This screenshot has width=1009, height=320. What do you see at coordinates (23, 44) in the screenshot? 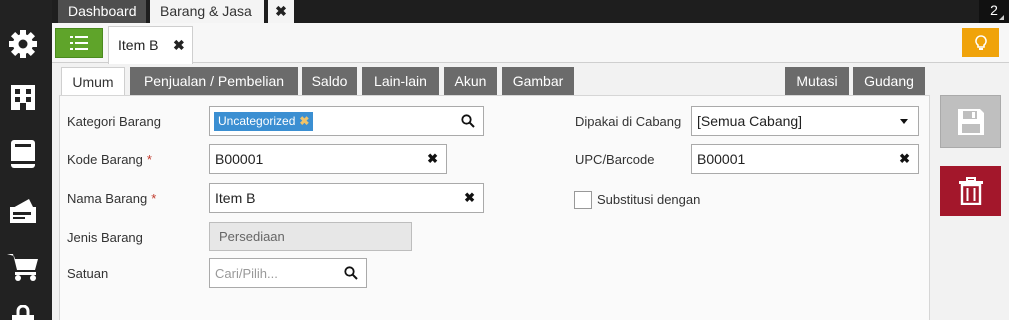
I see `gear-icon` at bounding box center [23, 44].